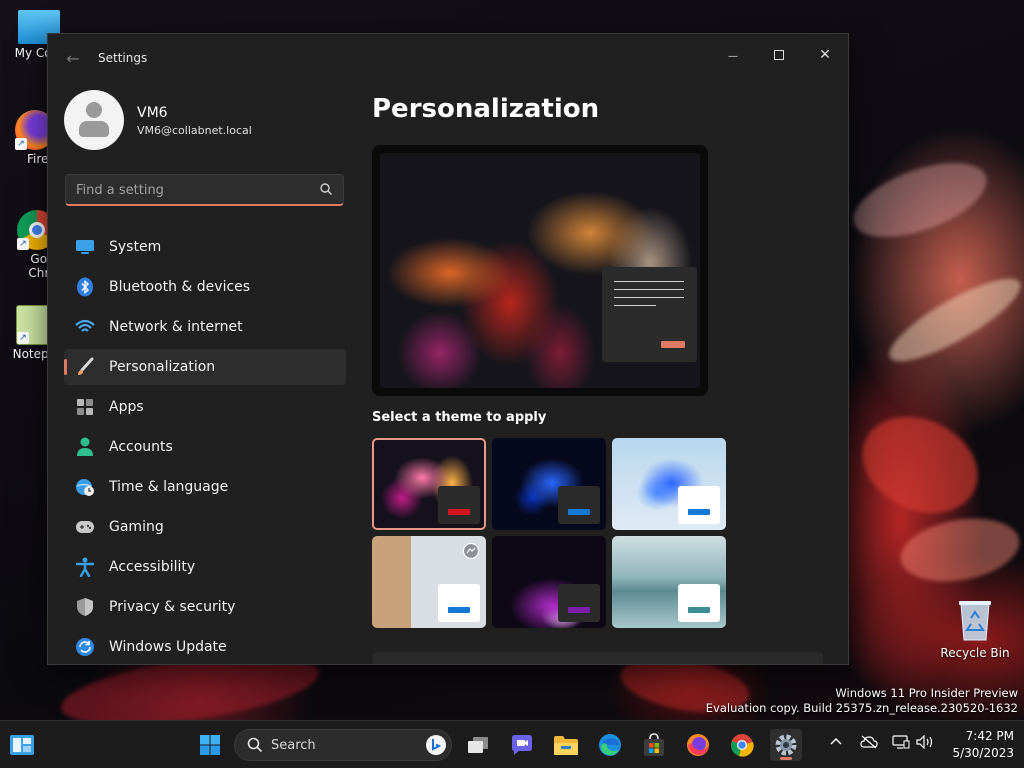 The height and width of the screenshot is (768, 1024). Describe the element at coordinates (205, 407) in the screenshot. I see `sidebar-item-apps: Apps` at that location.